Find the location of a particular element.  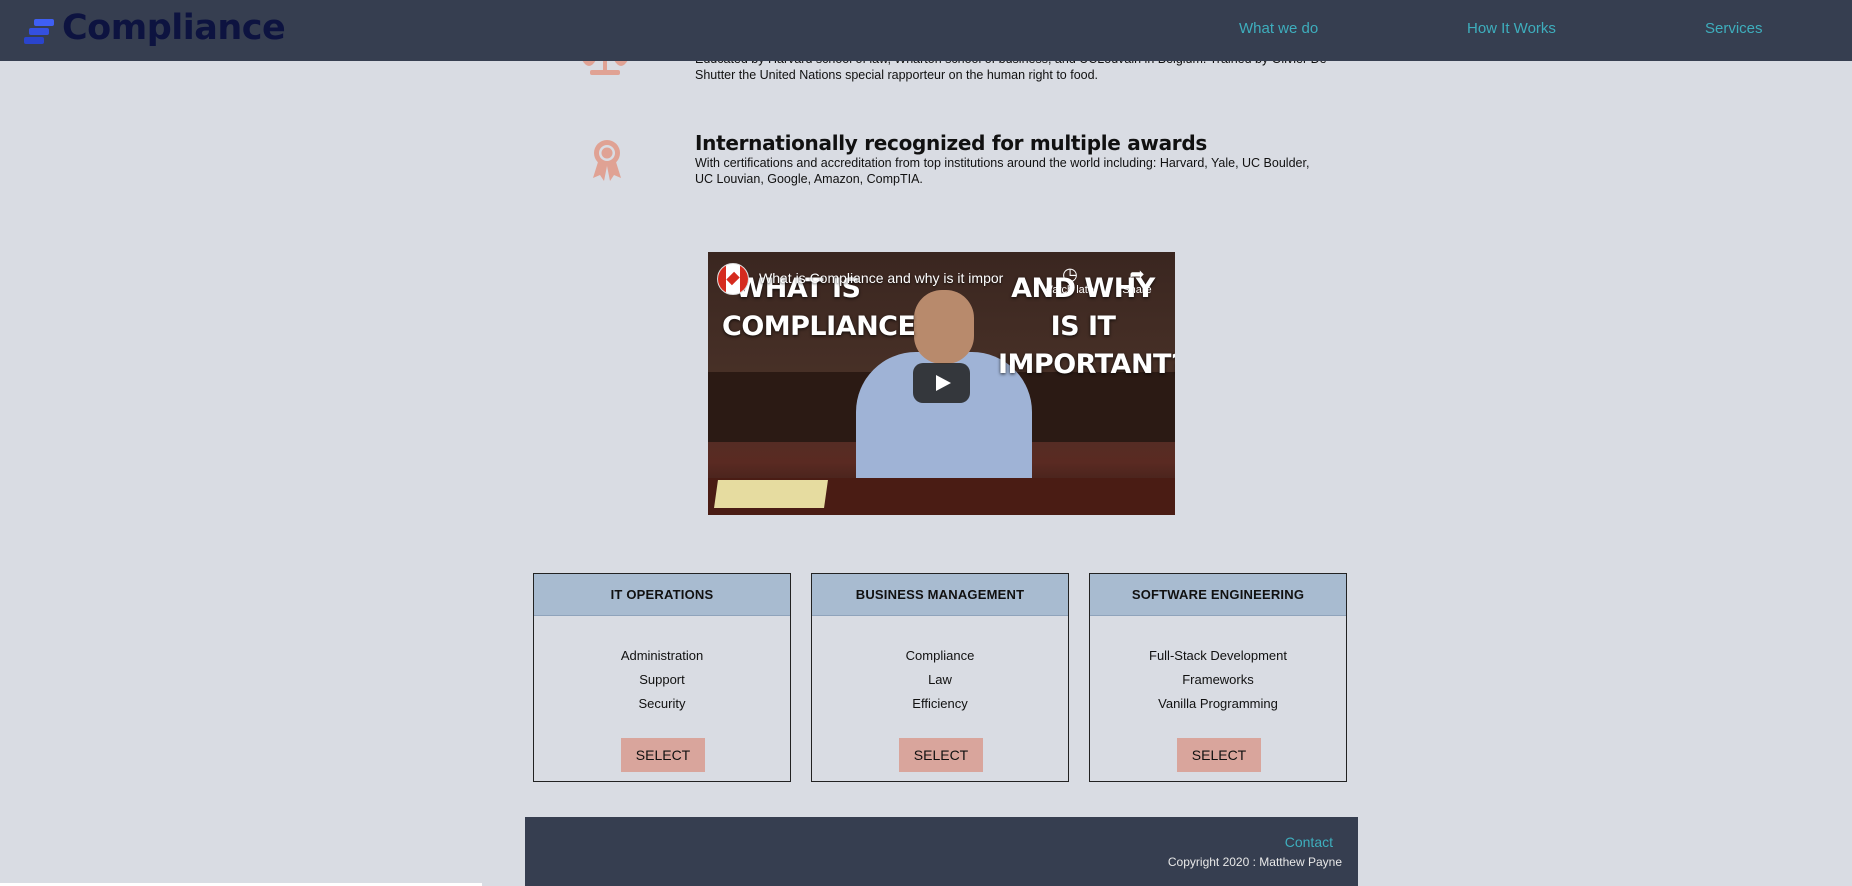

card-item-list: Administration Support Security is located at coordinates (662, 680).